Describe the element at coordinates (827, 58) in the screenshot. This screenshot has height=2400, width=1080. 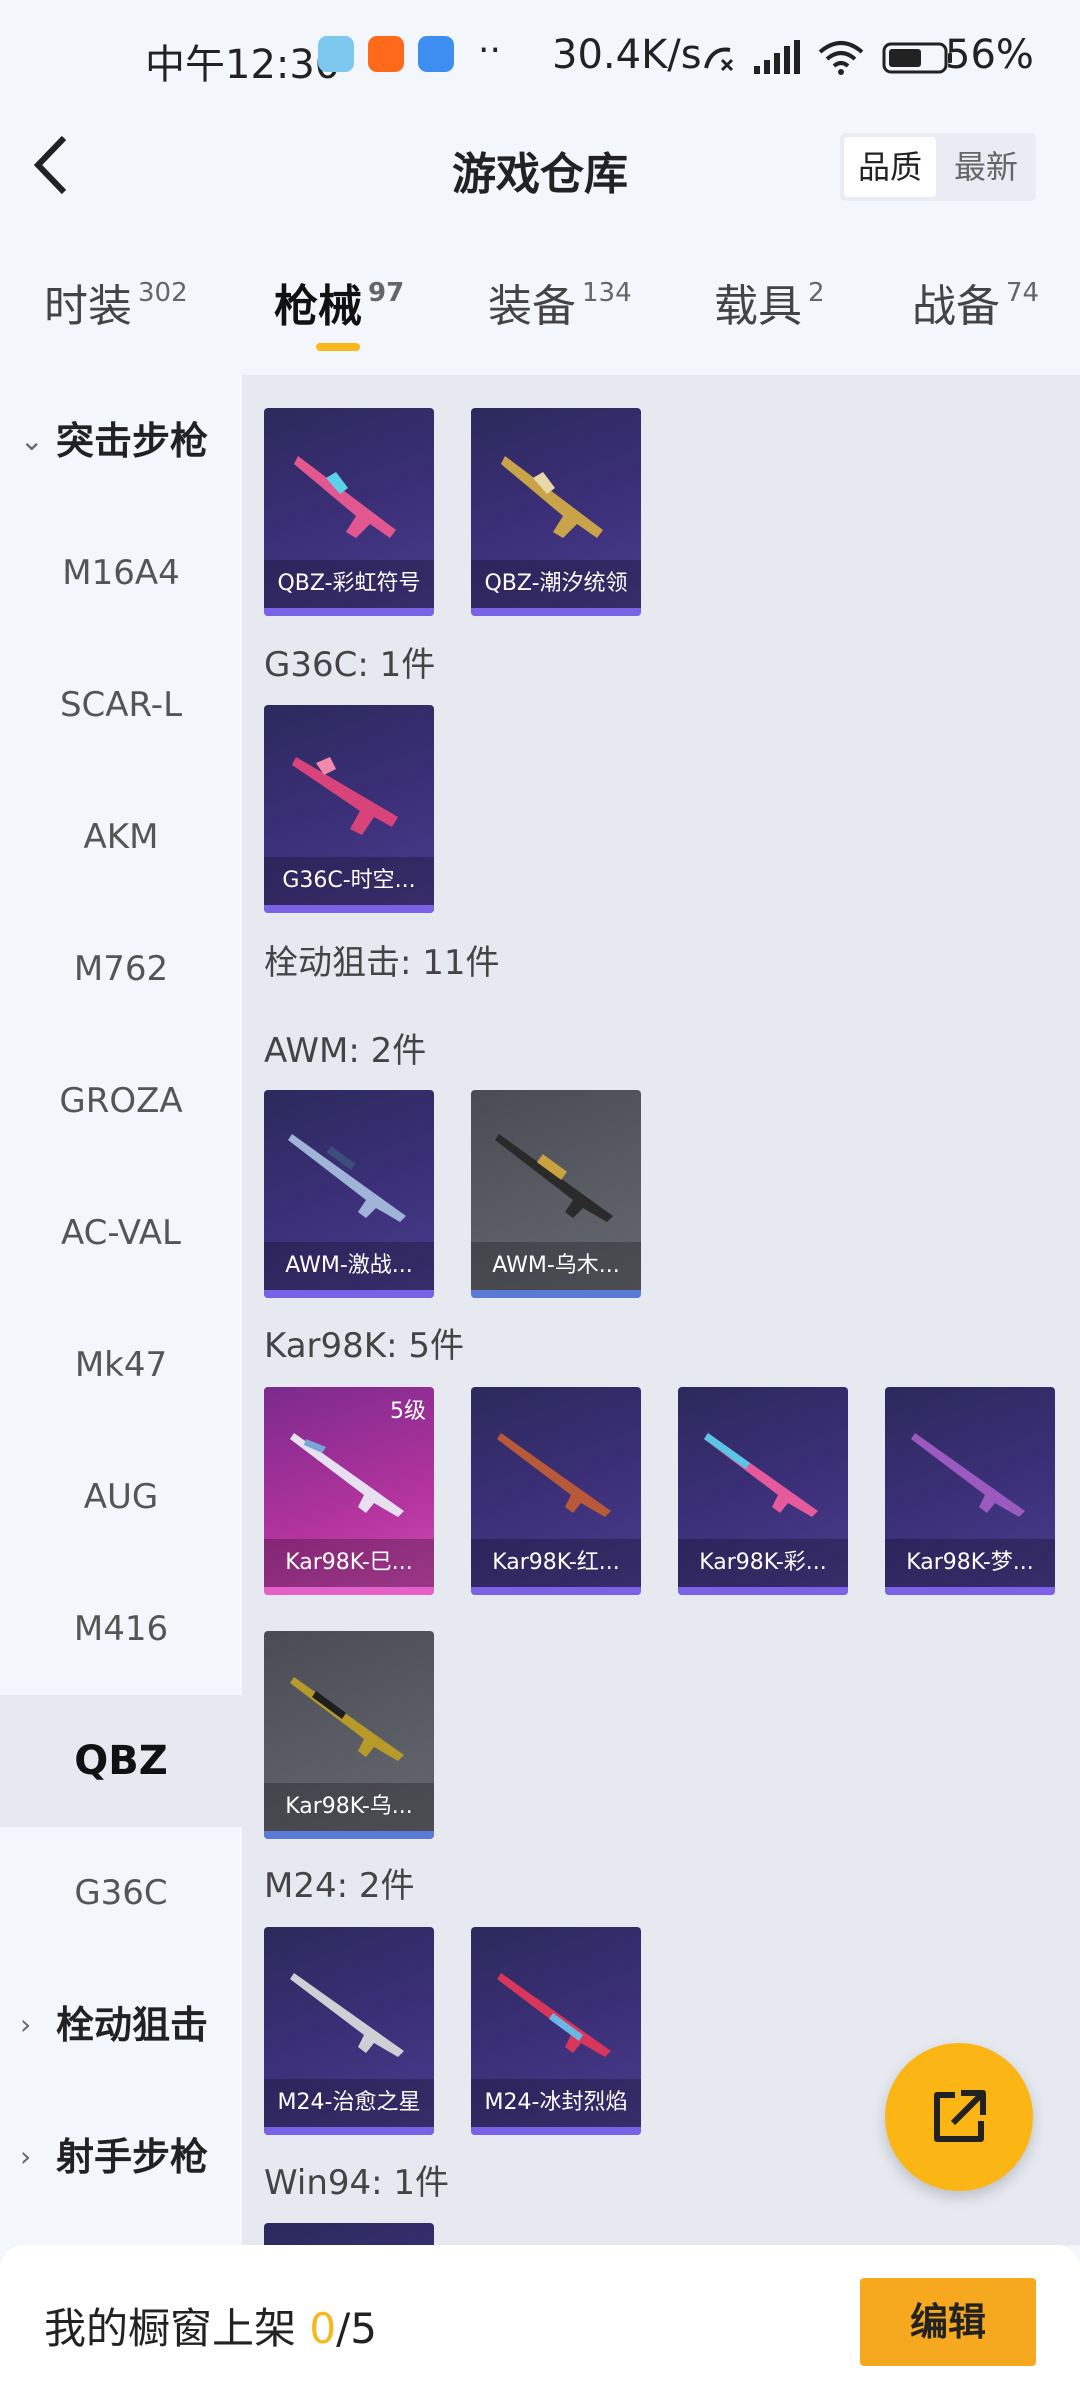
I see `system-icons` at that location.